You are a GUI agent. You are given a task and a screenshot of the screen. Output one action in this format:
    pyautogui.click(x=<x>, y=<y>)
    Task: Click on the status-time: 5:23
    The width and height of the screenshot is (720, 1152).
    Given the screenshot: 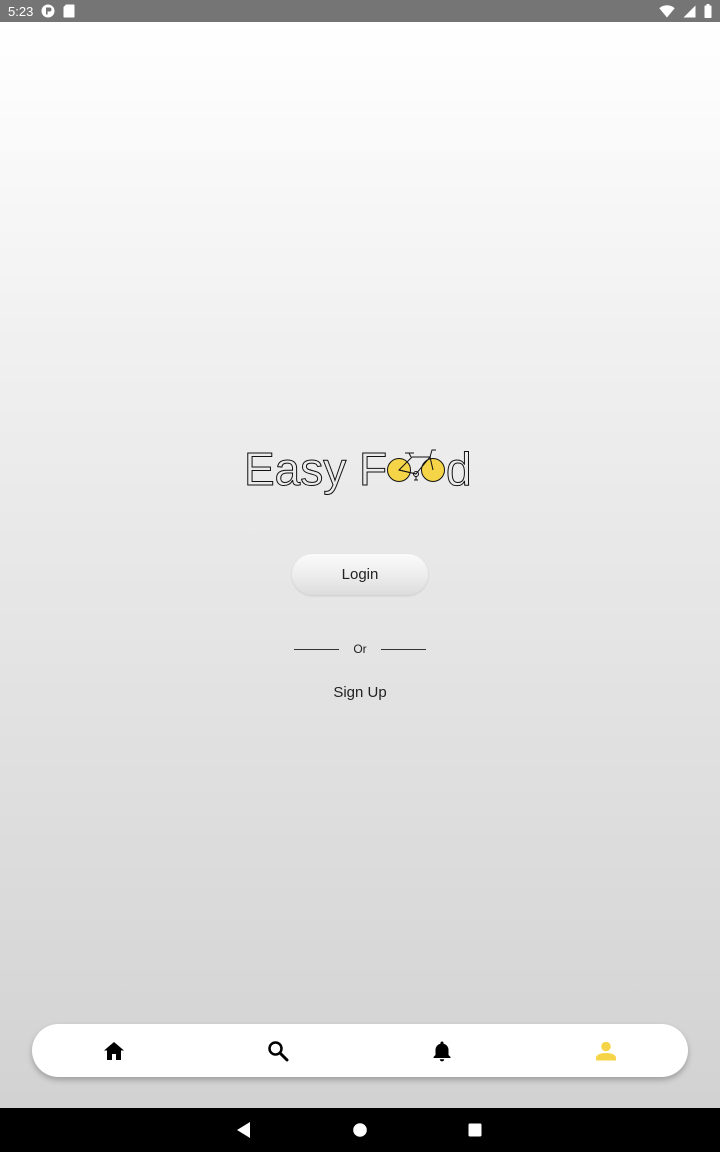 What is the action you would take?
    pyautogui.click(x=21, y=11)
    